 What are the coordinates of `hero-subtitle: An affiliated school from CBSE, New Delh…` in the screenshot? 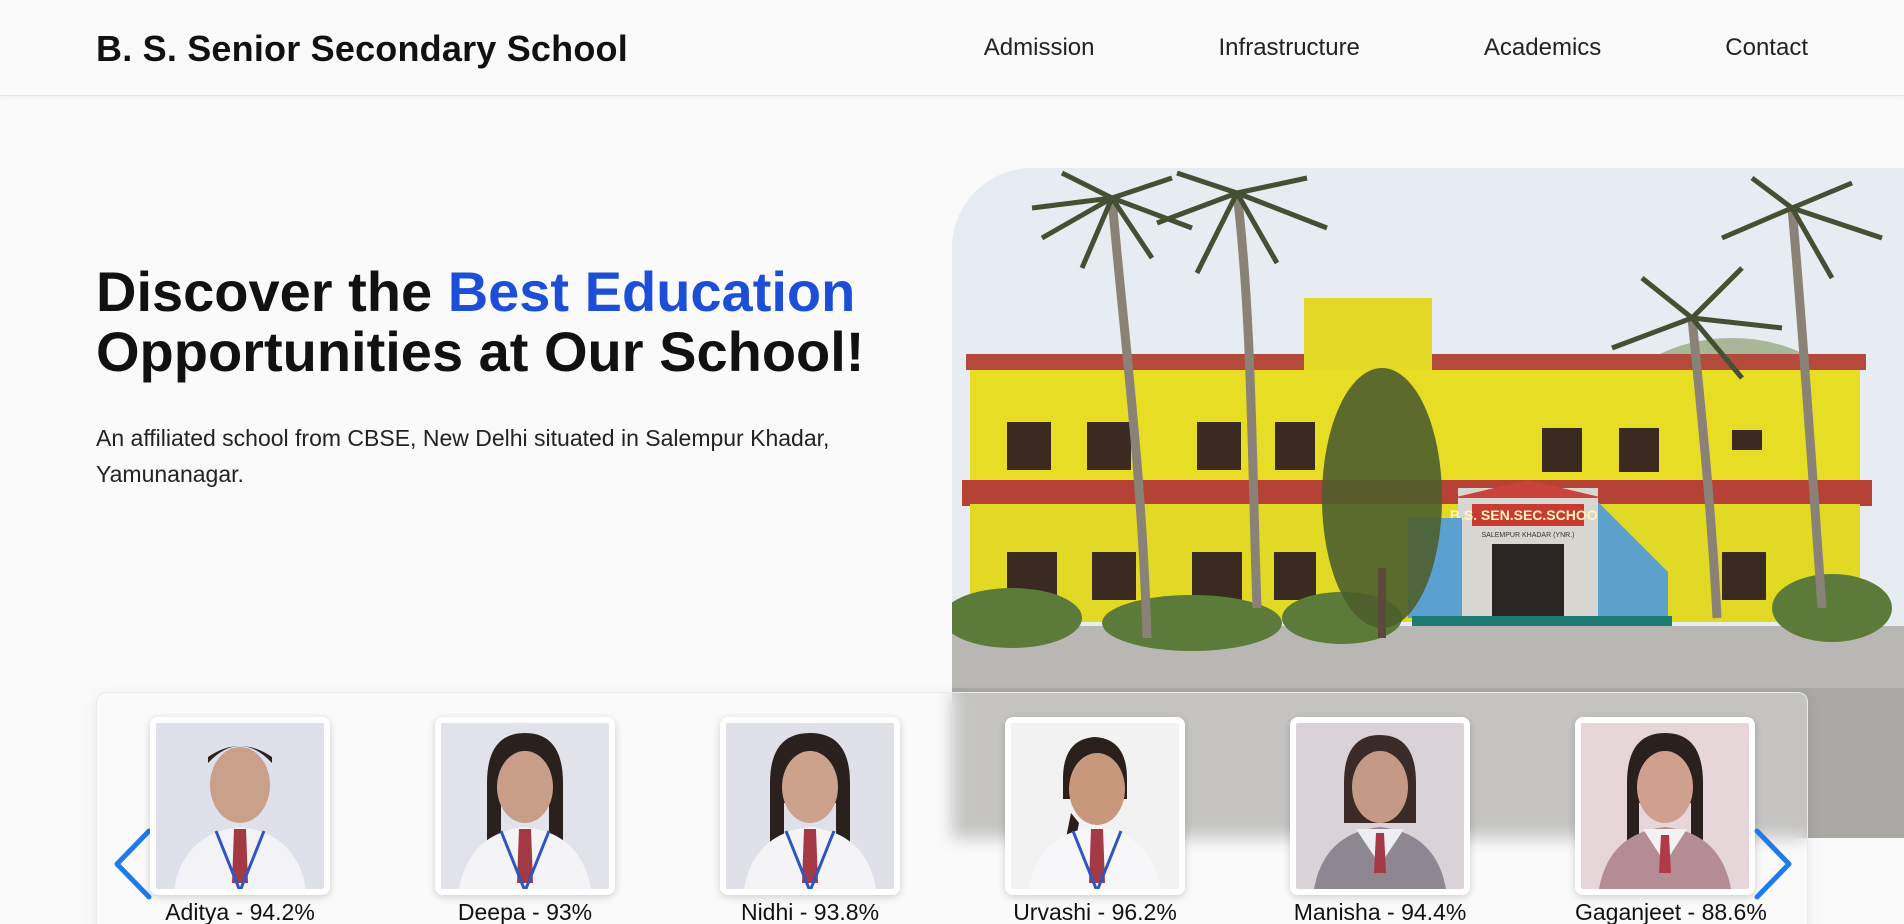 It's located at (463, 456).